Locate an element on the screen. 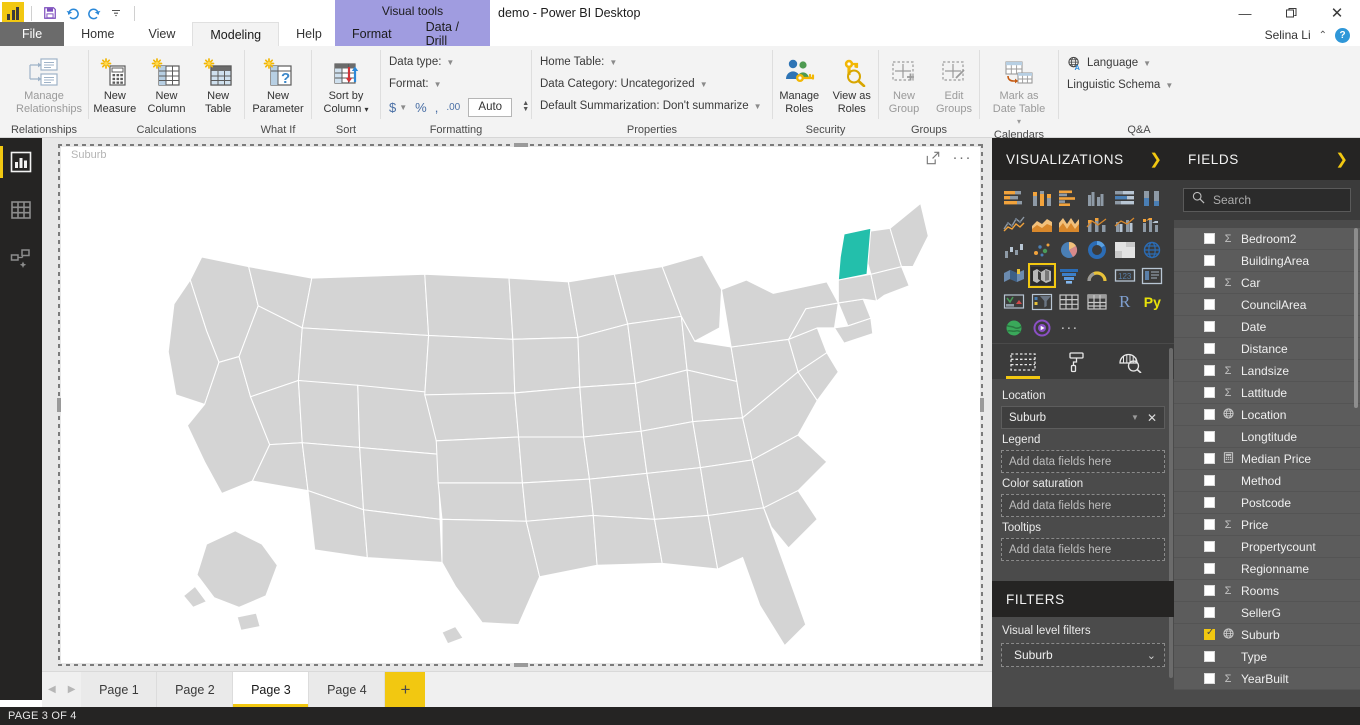 This screenshot has width=1360, height=725. fields-scrollbar is located at coordinates (1356, 318).